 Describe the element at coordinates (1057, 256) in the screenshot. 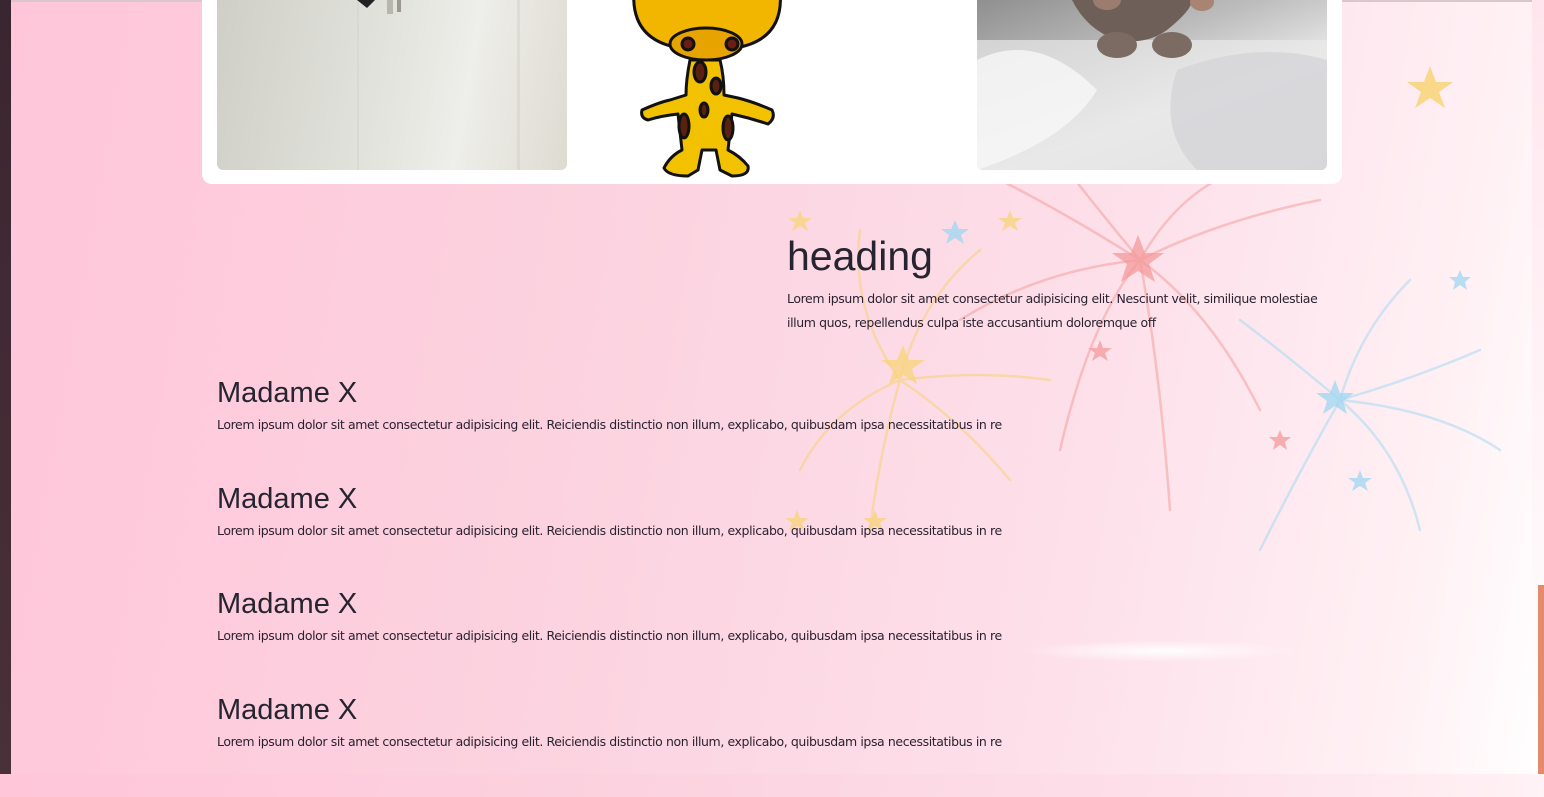

I see `feature-heading: heading` at that location.